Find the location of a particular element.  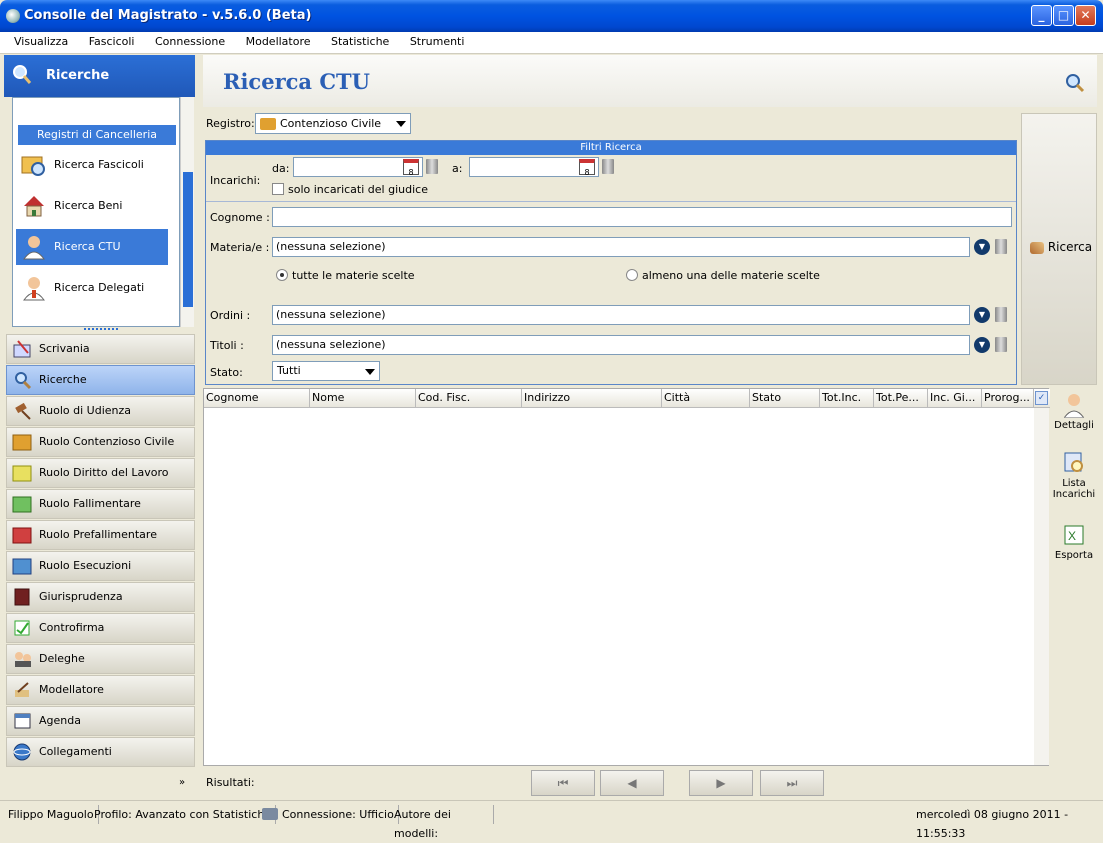

minimize-button: _ is located at coordinates (1041, 15).